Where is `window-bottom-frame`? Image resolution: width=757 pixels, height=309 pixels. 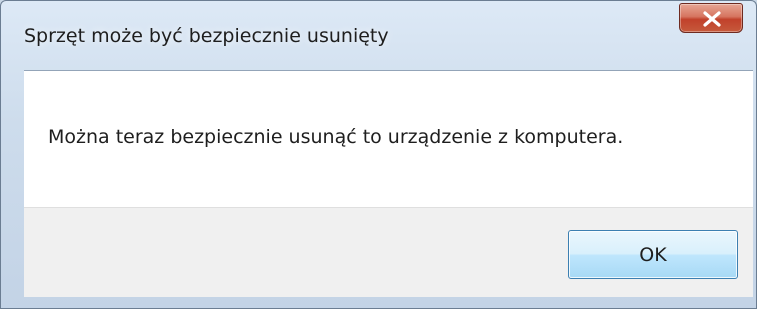 window-bottom-frame is located at coordinates (378, 301).